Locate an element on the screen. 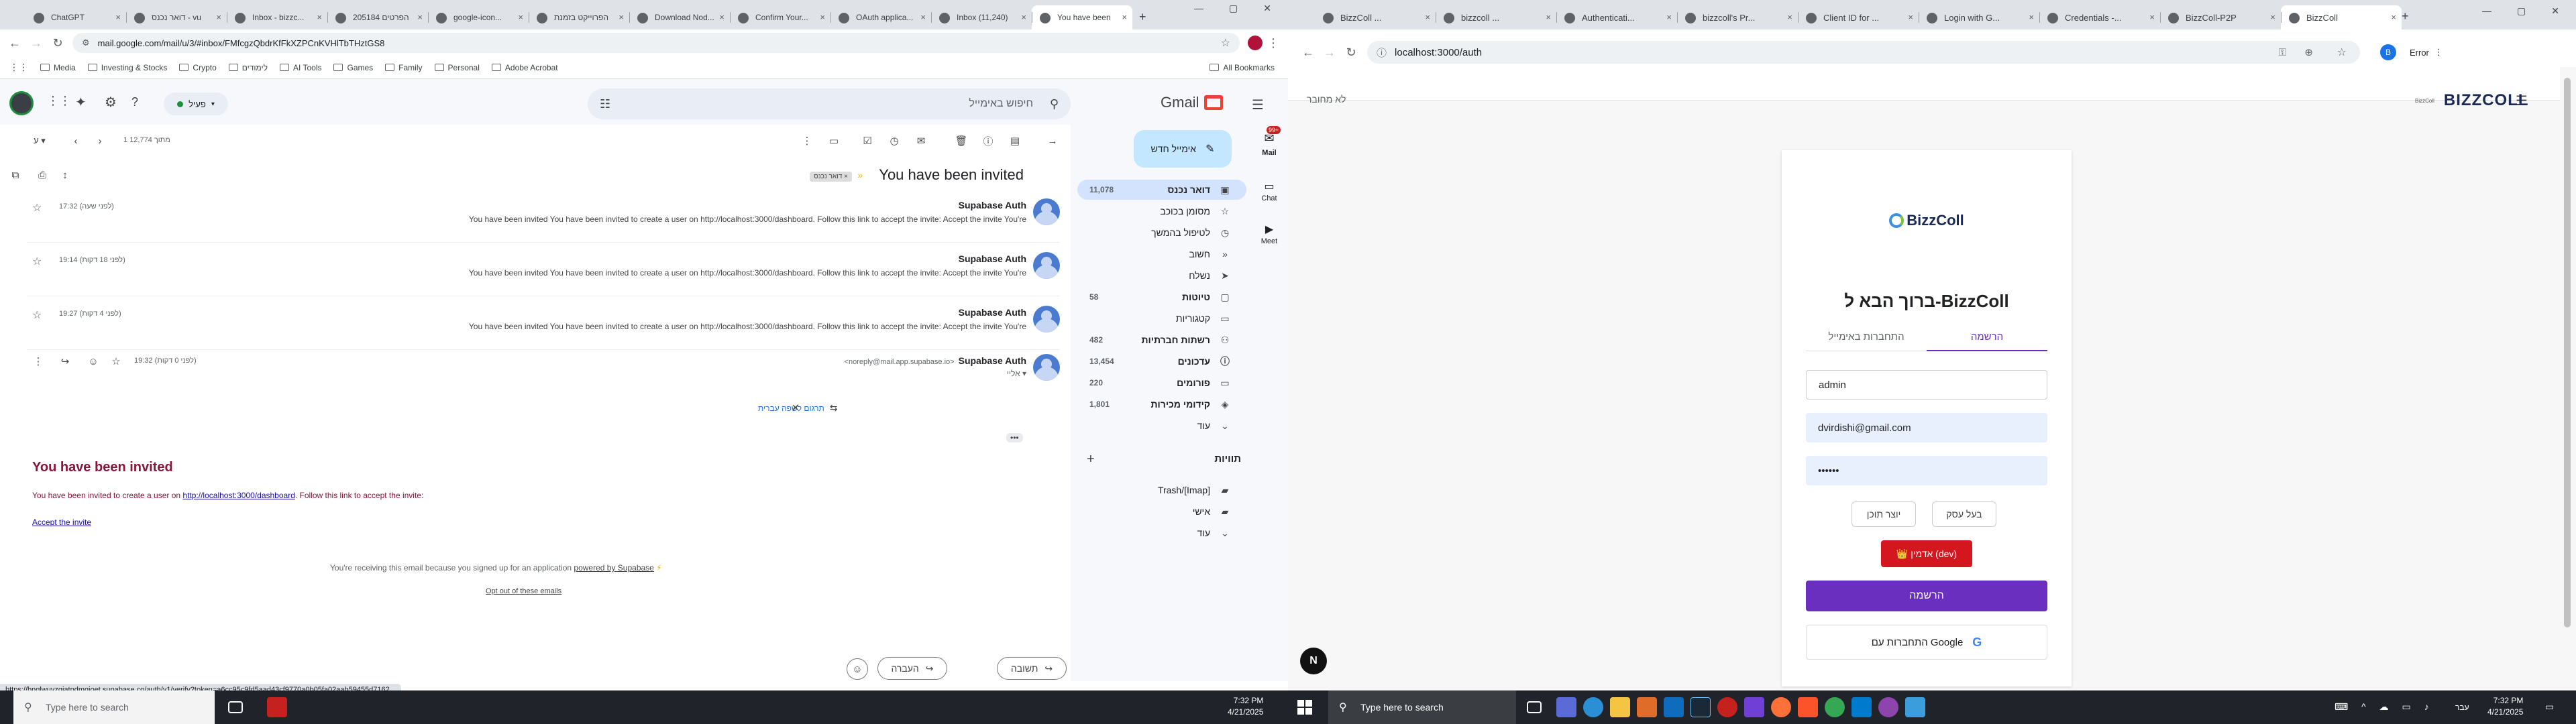 The image size is (2576, 724). page-scrollbar is located at coordinates (2567, 352).